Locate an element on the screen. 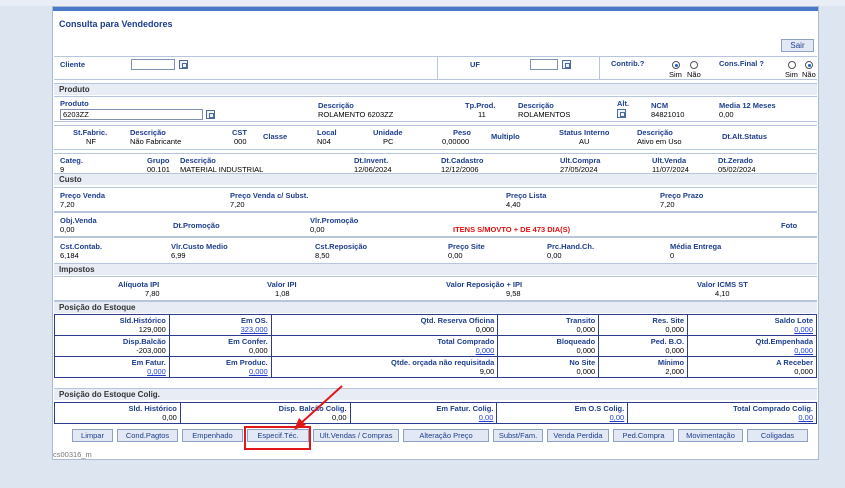 The height and width of the screenshot is (488, 845). alteracao-preco-button: Alteração Preço is located at coordinates (446, 435).